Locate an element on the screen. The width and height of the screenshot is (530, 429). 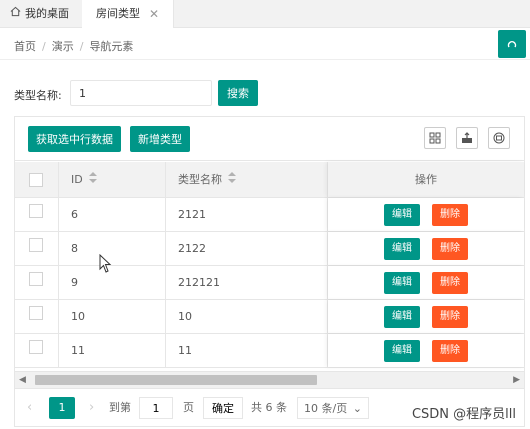
print-icon is located at coordinates (499, 138).